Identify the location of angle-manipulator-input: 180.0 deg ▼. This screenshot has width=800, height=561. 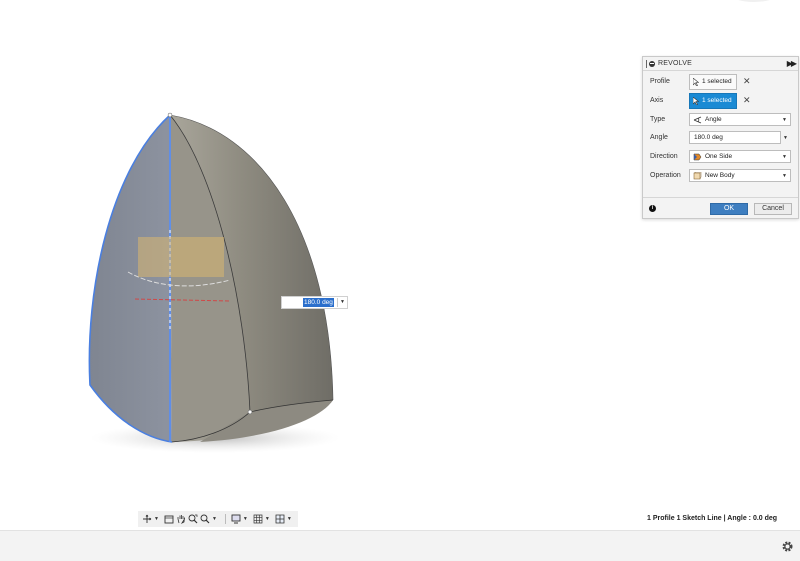
(314, 302).